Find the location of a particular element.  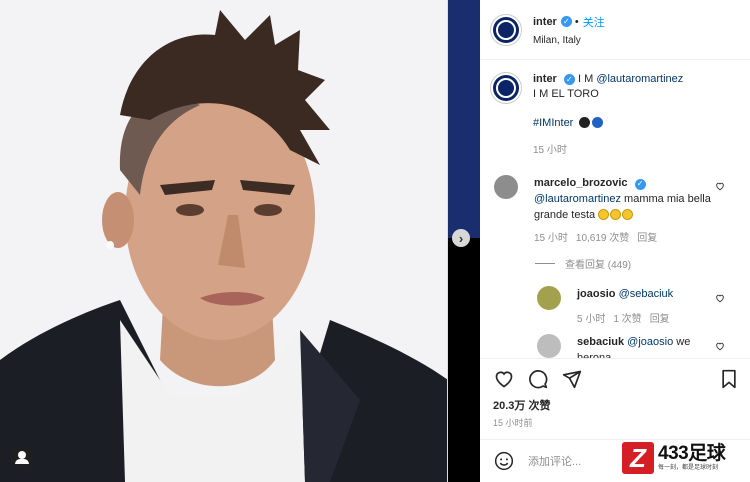

comment-likes: 10,619 次赞 is located at coordinates (602, 239).